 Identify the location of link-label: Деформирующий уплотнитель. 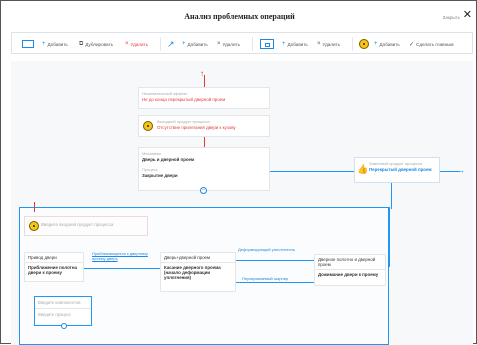
(269, 250).